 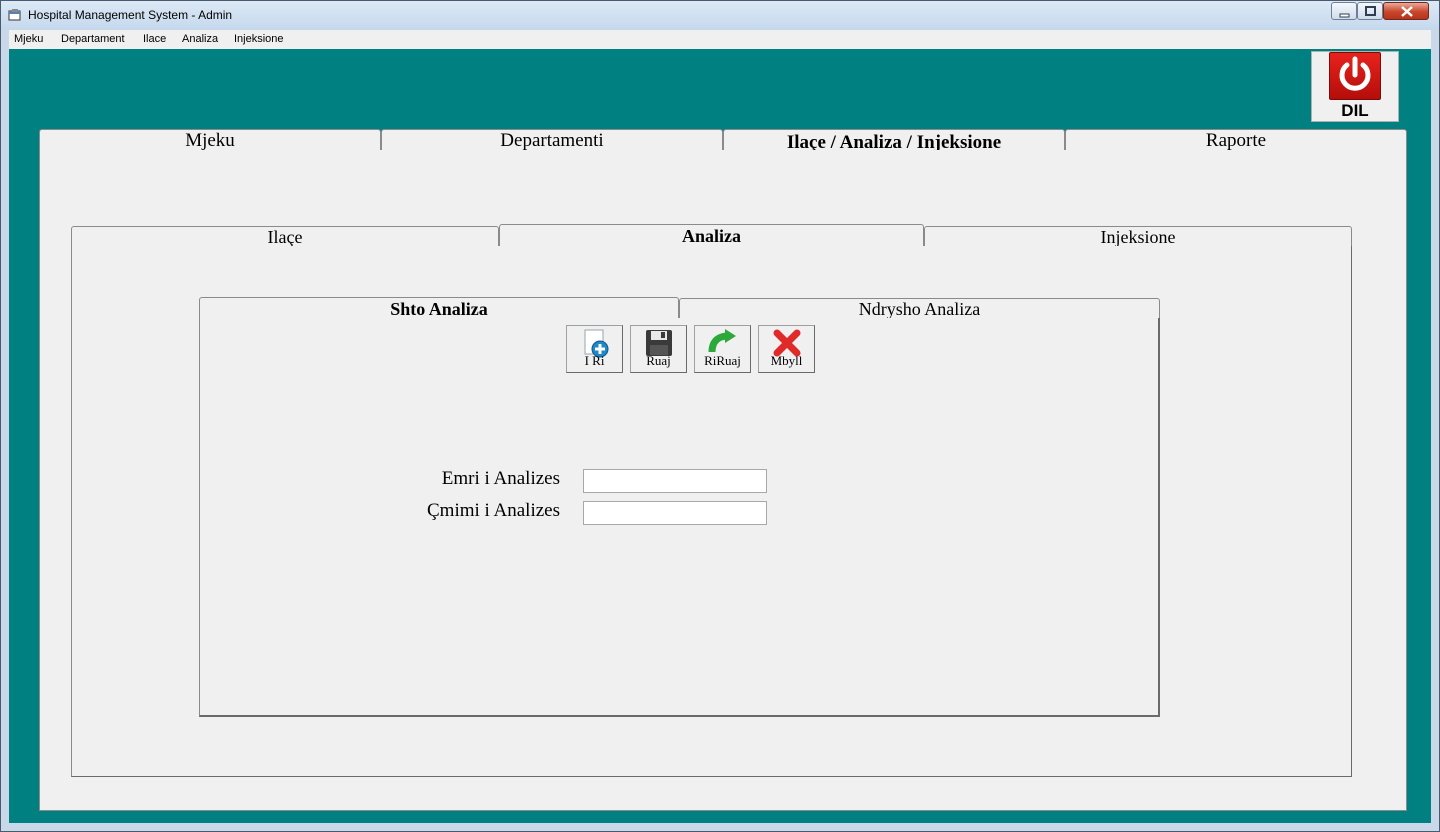 I want to click on tab-label: Ndrysho Analiza, so click(x=919, y=309).